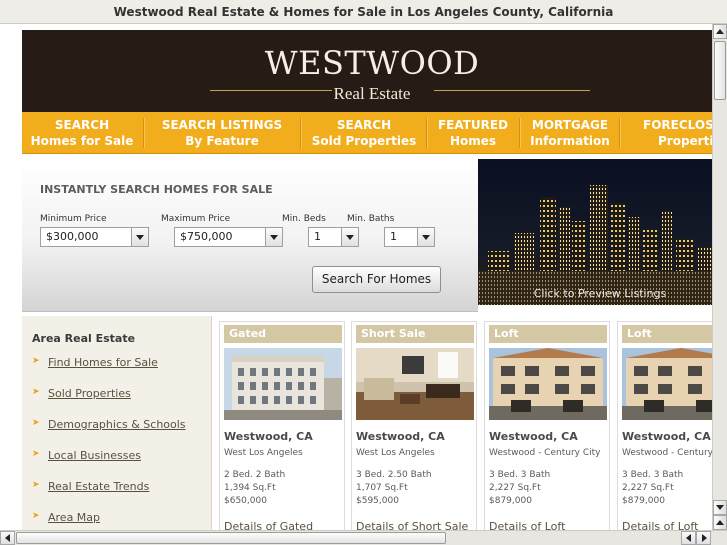 The height and width of the screenshot is (545, 727). What do you see at coordinates (196, 219) in the screenshot?
I see `max-price-label: Maximum Price` at bounding box center [196, 219].